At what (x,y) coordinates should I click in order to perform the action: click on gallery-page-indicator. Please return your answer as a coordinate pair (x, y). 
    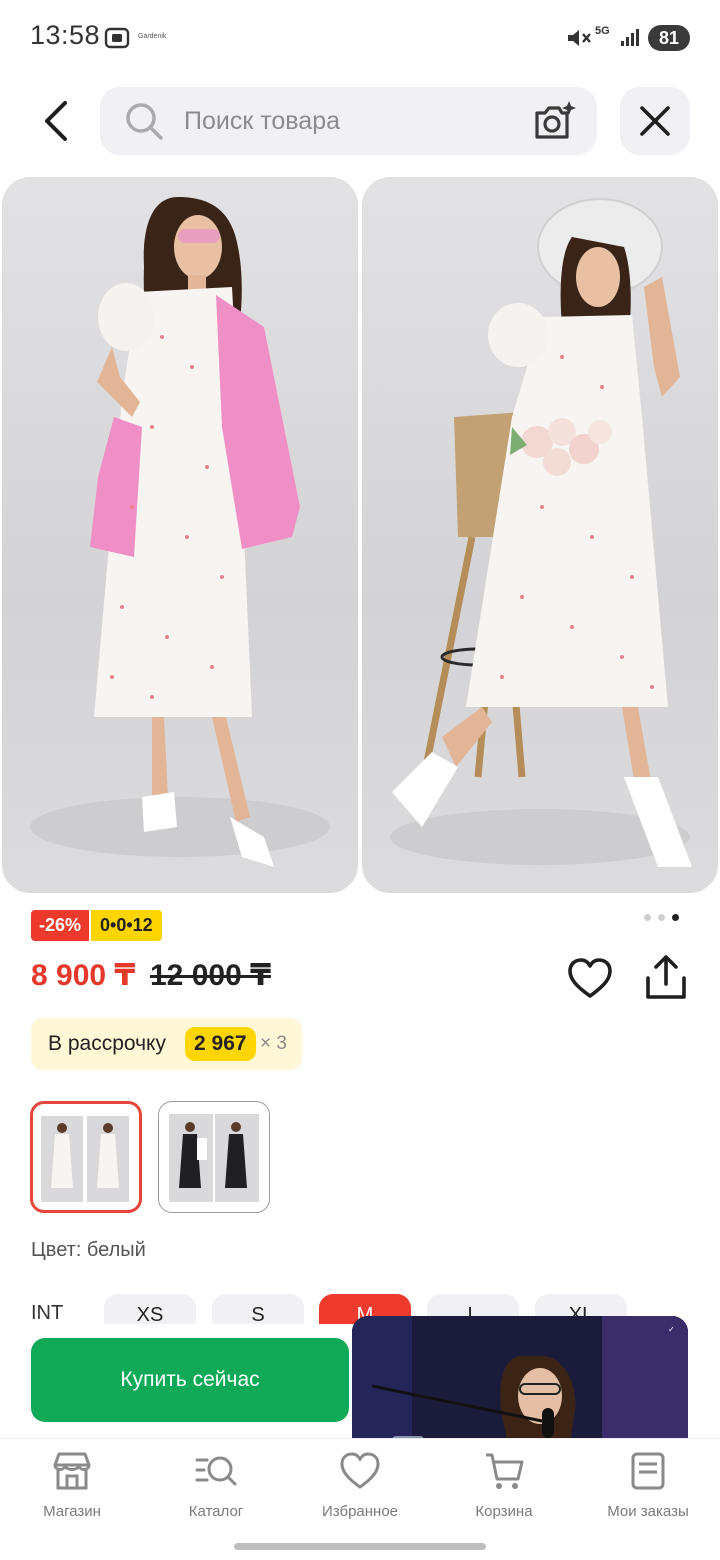
    Looking at the image, I should click on (661, 917).